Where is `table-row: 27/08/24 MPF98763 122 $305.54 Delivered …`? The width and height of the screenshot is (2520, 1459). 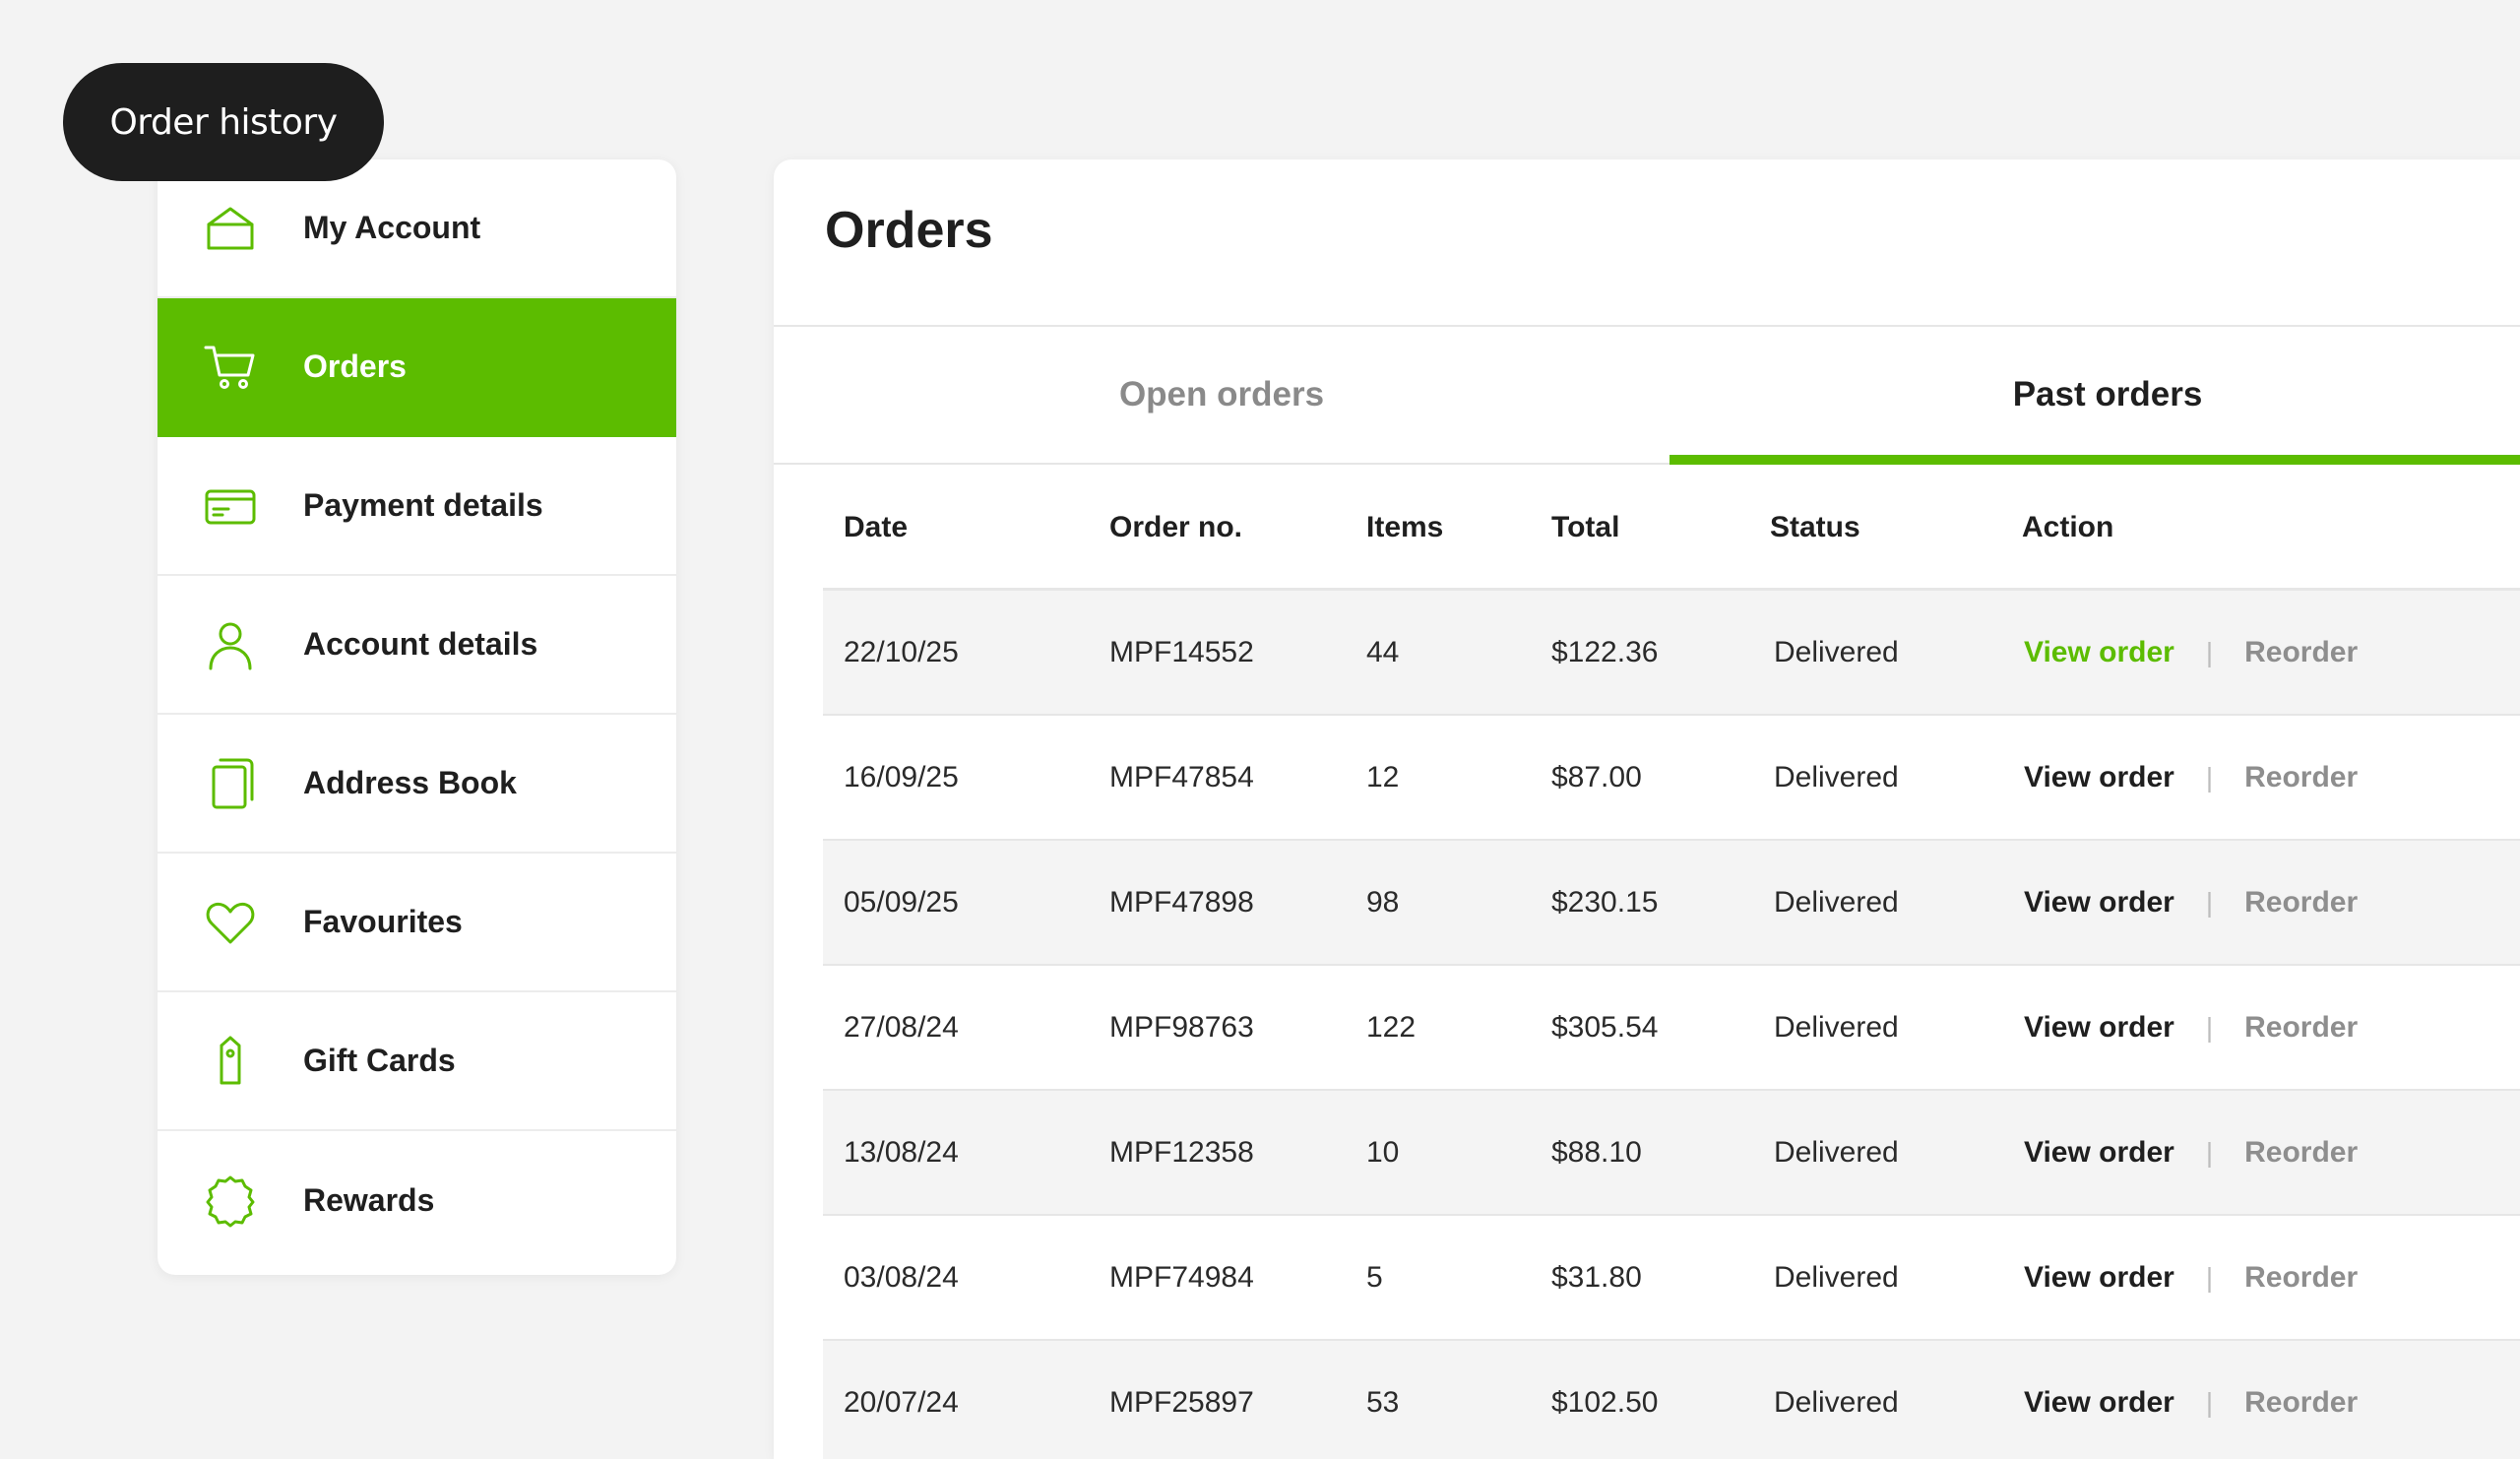
table-row: 27/08/24 MPF98763 122 $305.54 Delivered … is located at coordinates (1671, 1028).